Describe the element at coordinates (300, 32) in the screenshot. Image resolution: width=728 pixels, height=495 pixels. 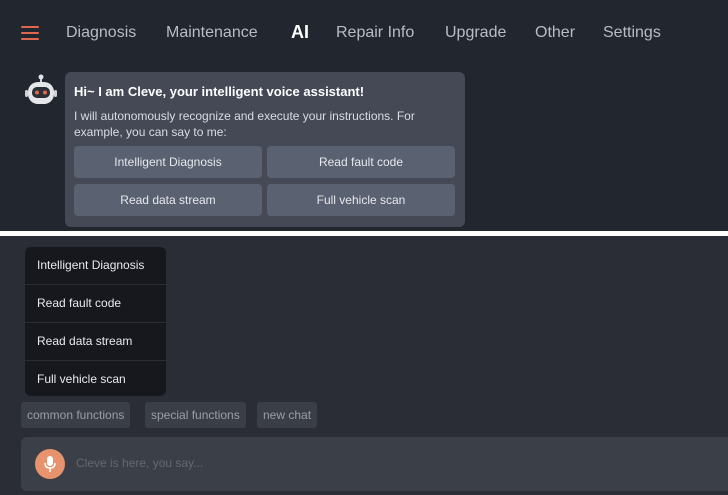
I see `nav-tab-ai: AI` at that location.